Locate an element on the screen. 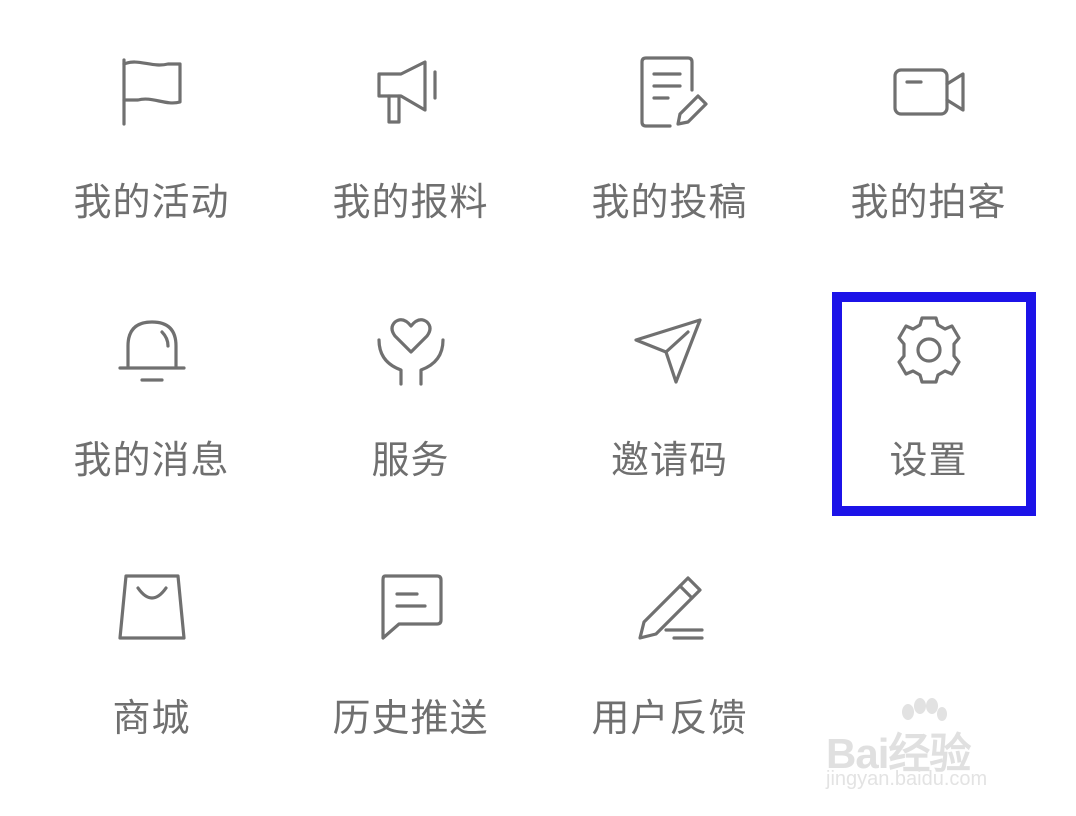 This screenshot has height=816, width=1076. heart-hands-icon is located at coordinates (411, 350).